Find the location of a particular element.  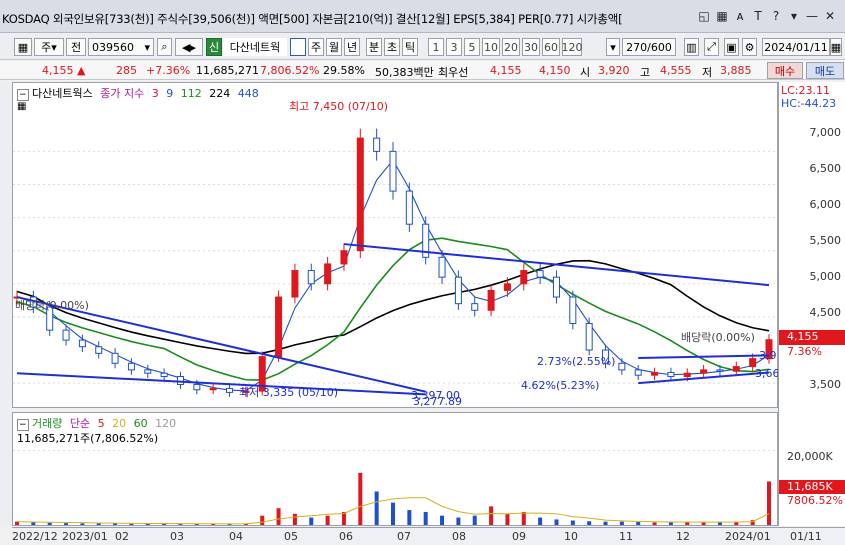

bars-icon: ▥ is located at coordinates (691, 47).